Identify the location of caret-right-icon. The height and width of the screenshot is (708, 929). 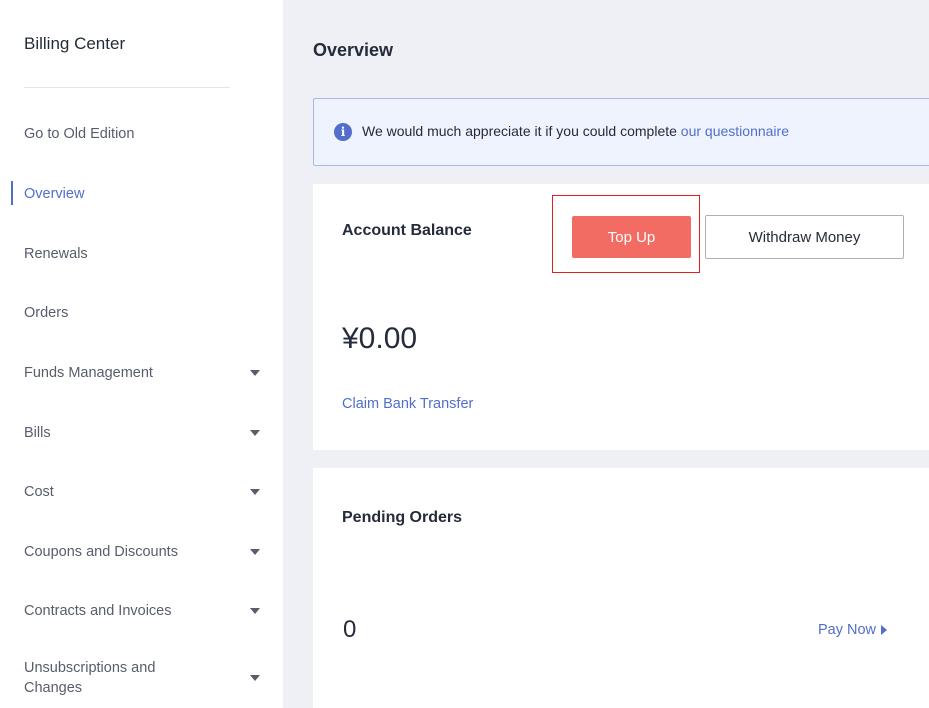
(884, 630).